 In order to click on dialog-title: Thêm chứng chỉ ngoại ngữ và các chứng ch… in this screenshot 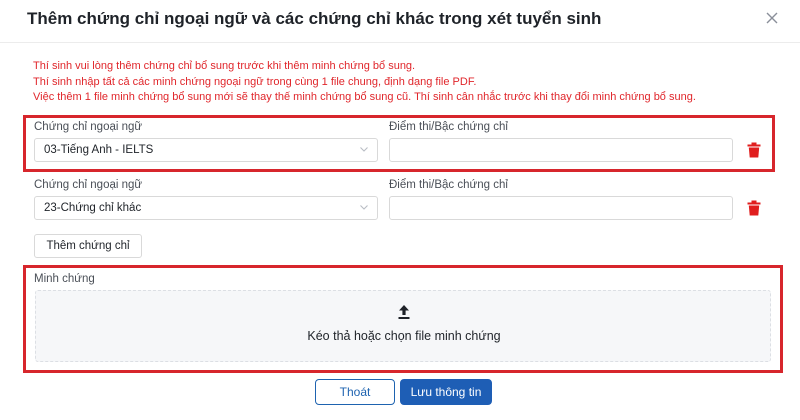, I will do `click(314, 18)`.